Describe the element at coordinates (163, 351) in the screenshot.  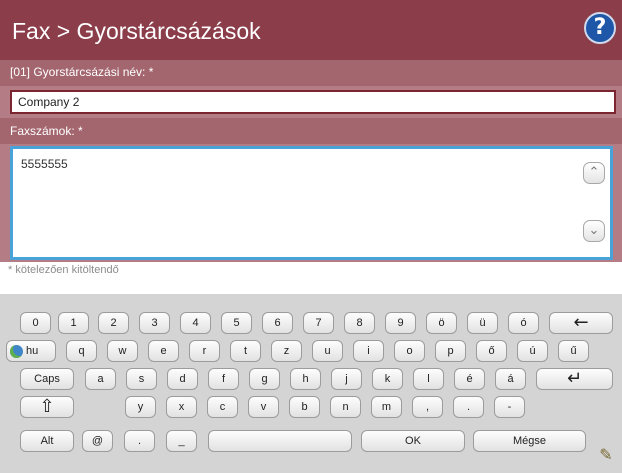
I see `key-e: e` at that location.